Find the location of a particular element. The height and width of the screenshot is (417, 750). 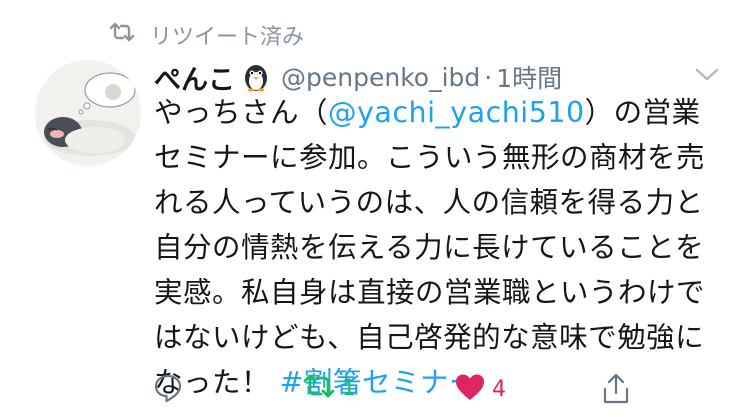

author-handle: @penpenko_ibd is located at coordinates (380, 77).